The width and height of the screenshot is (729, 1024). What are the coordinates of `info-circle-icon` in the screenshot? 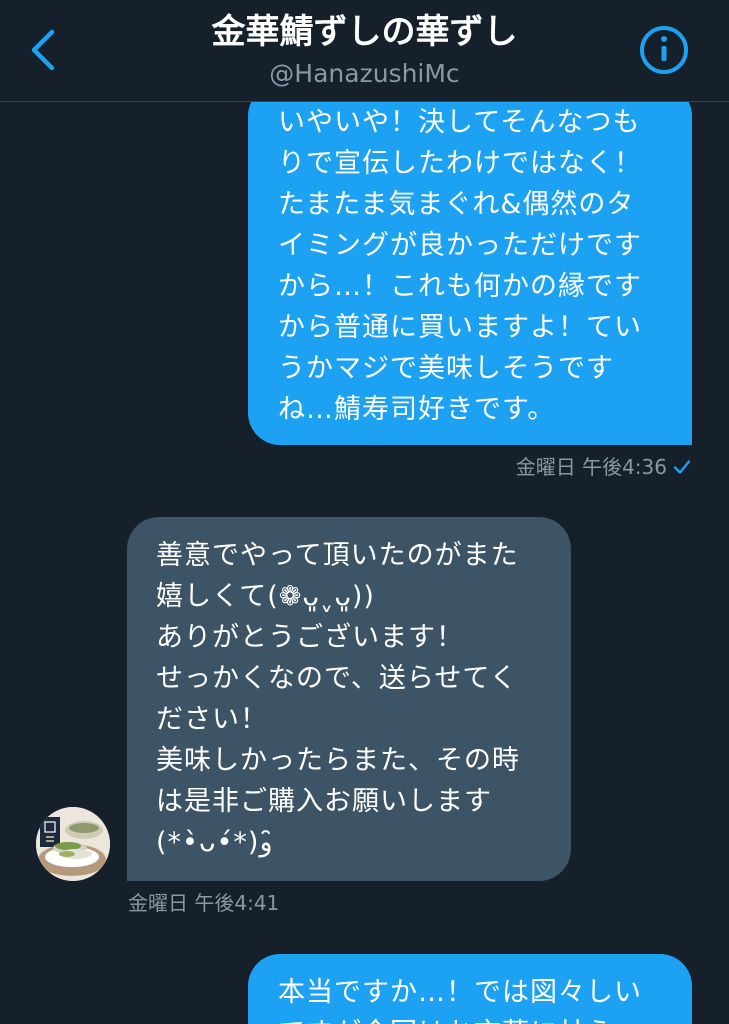 It's located at (664, 50).